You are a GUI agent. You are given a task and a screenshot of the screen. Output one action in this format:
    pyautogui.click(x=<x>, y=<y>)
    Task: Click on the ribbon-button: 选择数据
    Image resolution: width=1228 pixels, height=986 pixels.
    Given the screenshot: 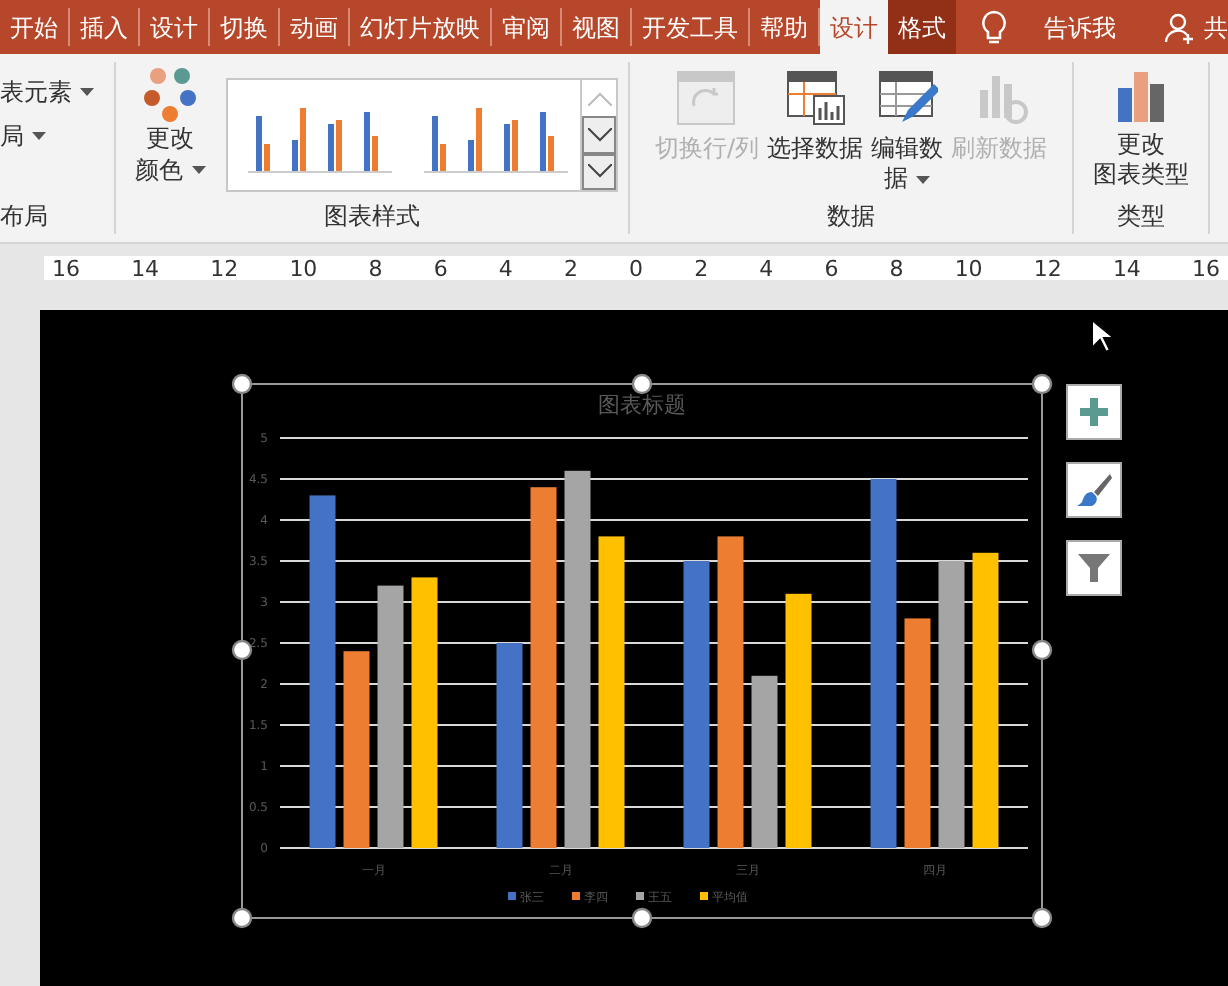 What is the action you would take?
    pyautogui.click(x=815, y=117)
    